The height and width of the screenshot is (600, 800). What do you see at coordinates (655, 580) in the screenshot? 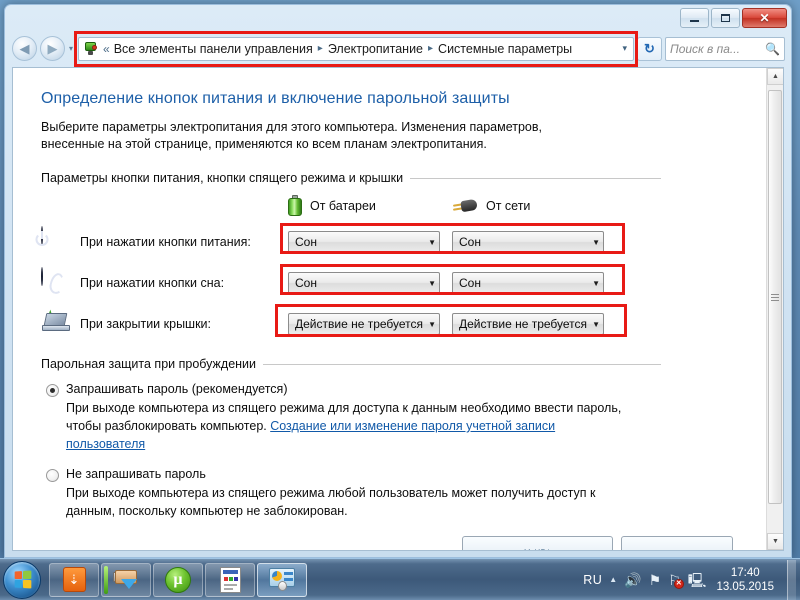
I see `flag-icon: ⚑` at bounding box center [655, 580].